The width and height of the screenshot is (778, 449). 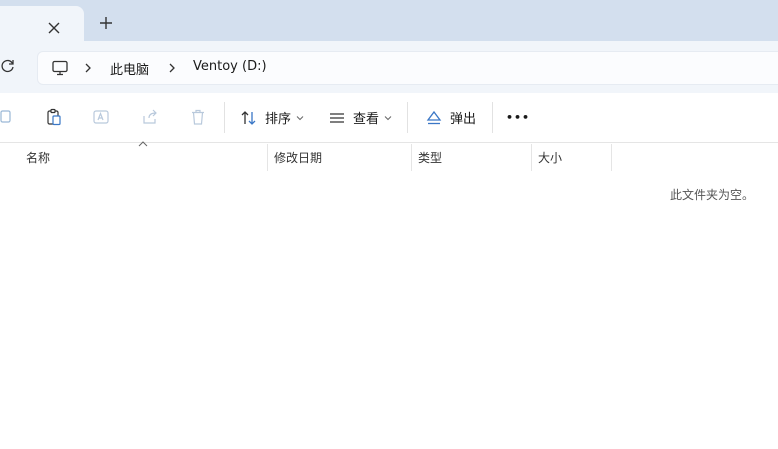 What do you see at coordinates (54, 117) in the screenshot?
I see `paste-icon` at bounding box center [54, 117].